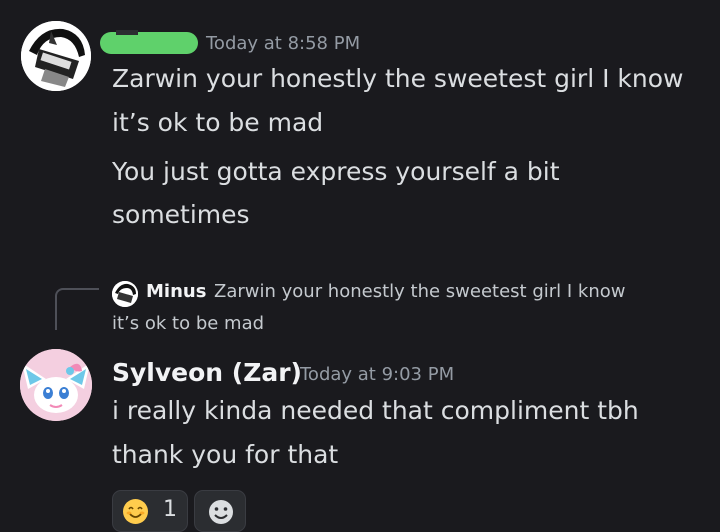  Describe the element at coordinates (377, 374) in the screenshot. I see `message-timestamp: Today at 9:03 PM` at that location.